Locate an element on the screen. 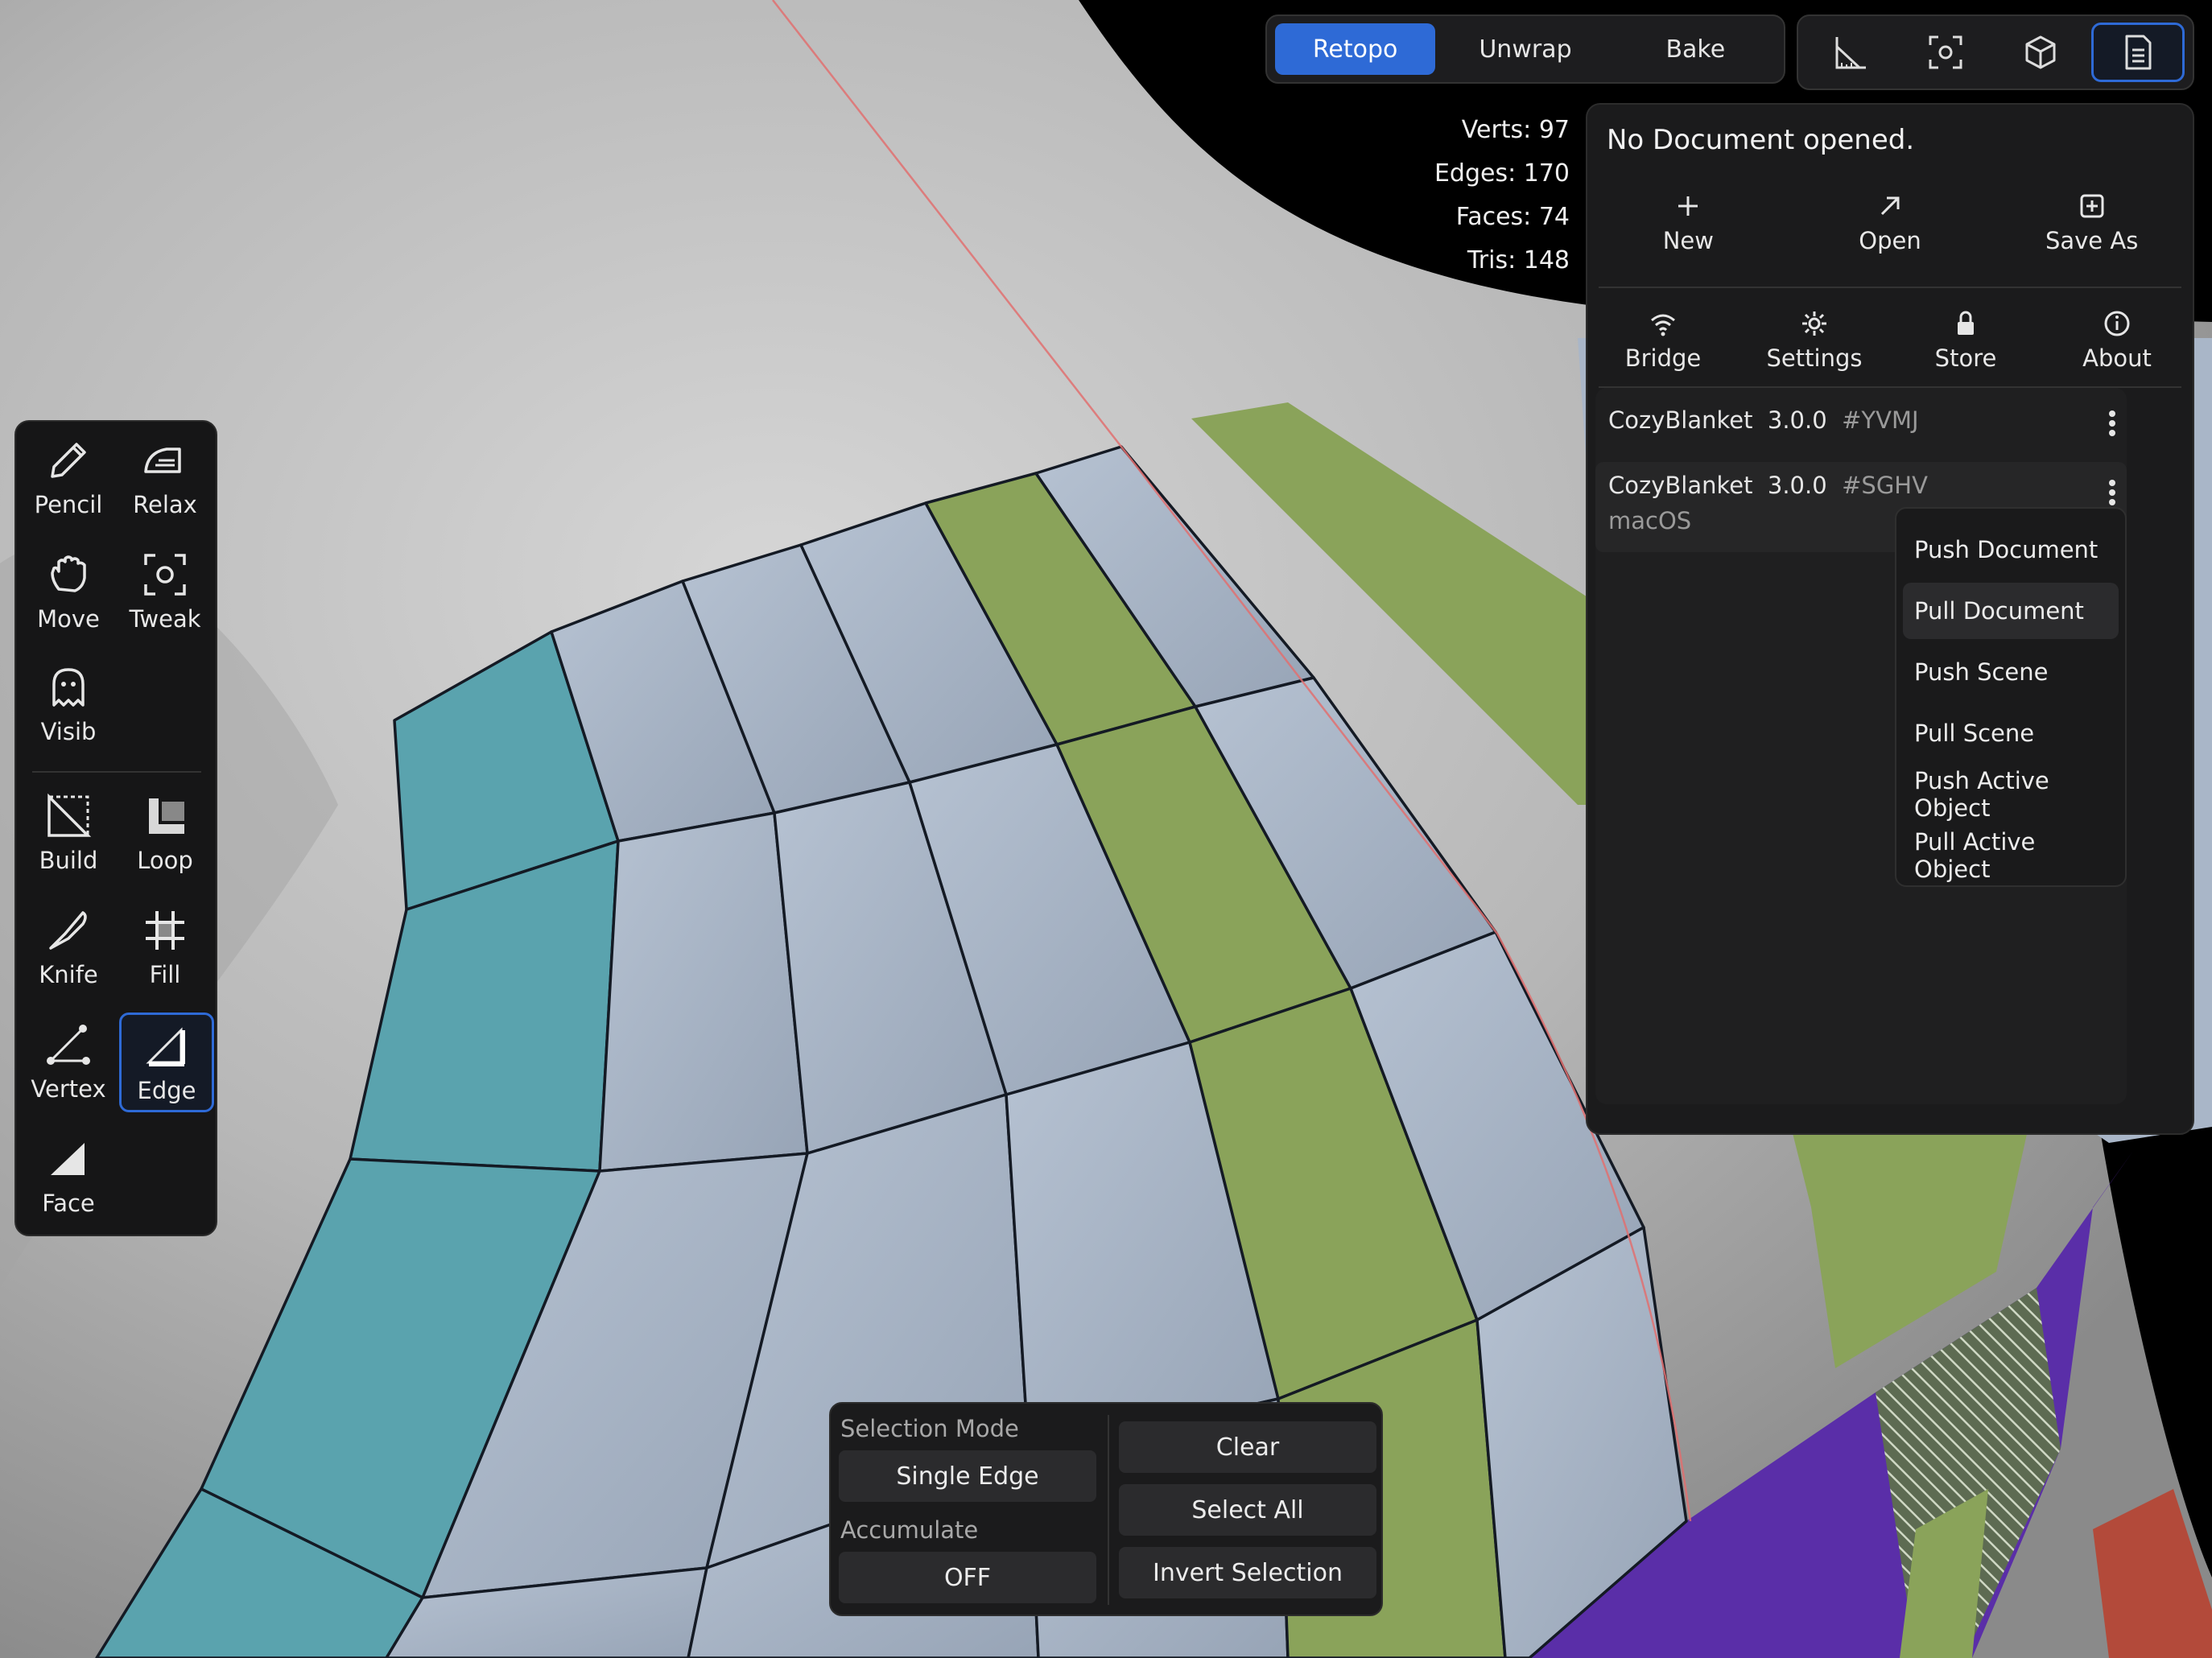 This screenshot has width=2212, height=1658. open-label: Open is located at coordinates (1890, 240).